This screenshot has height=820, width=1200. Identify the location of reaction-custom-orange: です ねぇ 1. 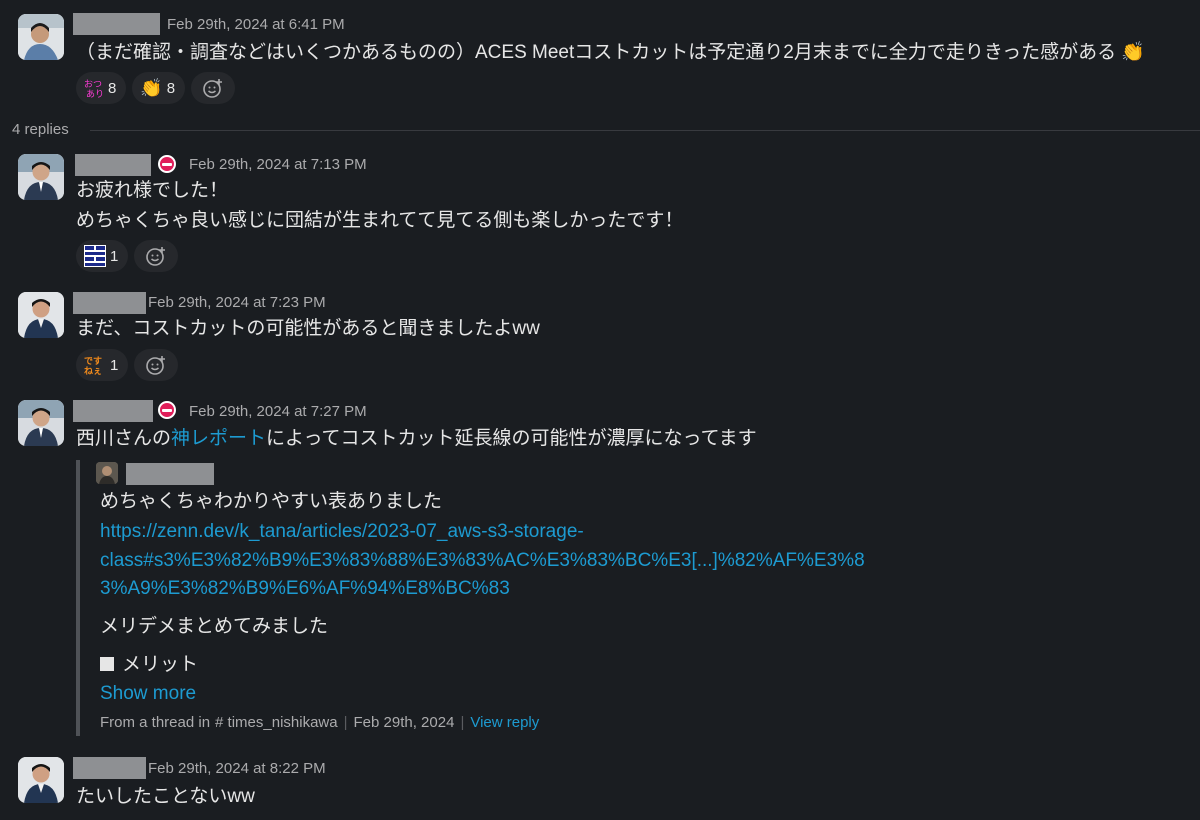
(102, 365).